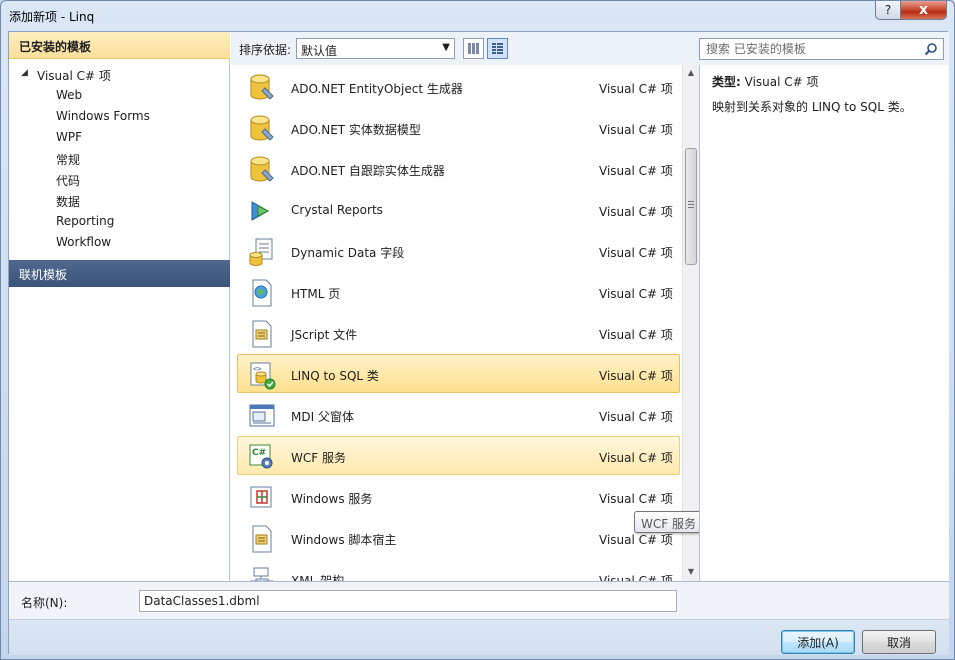 The height and width of the screenshot is (660, 955). What do you see at coordinates (119, 45) in the screenshot?
I see `installed-templates-header: 已安装的模板` at bounding box center [119, 45].